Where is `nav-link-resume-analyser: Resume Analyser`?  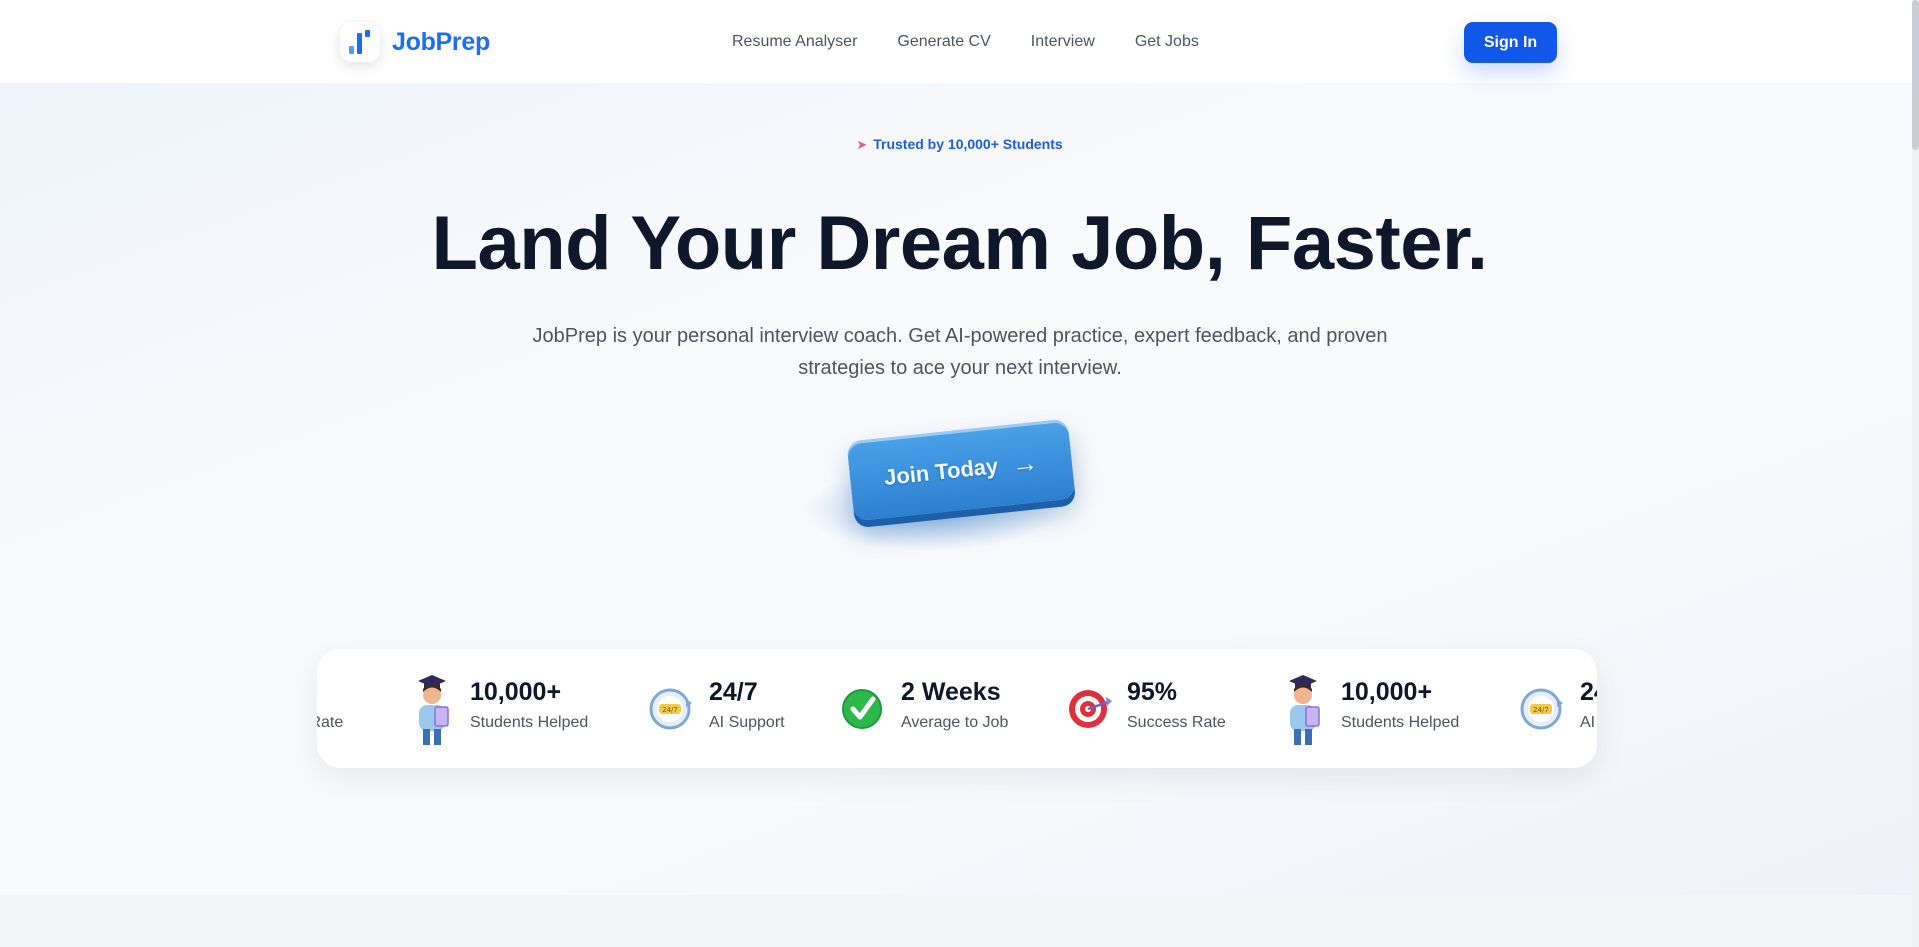 nav-link-resume-analyser: Resume Analyser is located at coordinates (794, 42).